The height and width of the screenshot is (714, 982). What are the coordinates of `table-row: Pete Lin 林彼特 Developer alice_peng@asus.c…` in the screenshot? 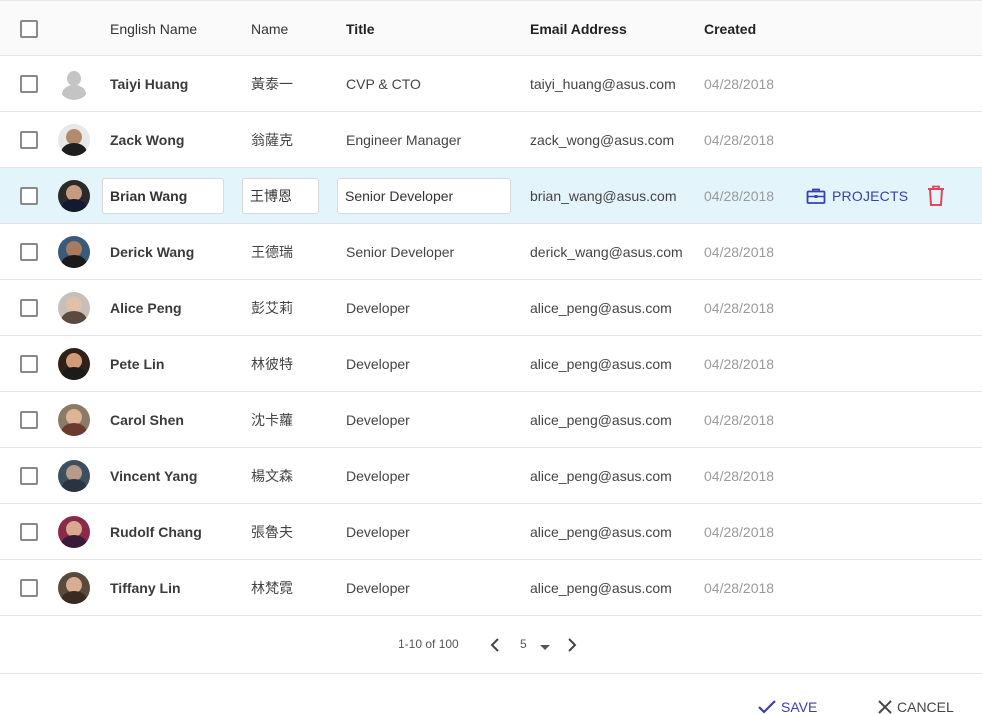 It's located at (491, 364).